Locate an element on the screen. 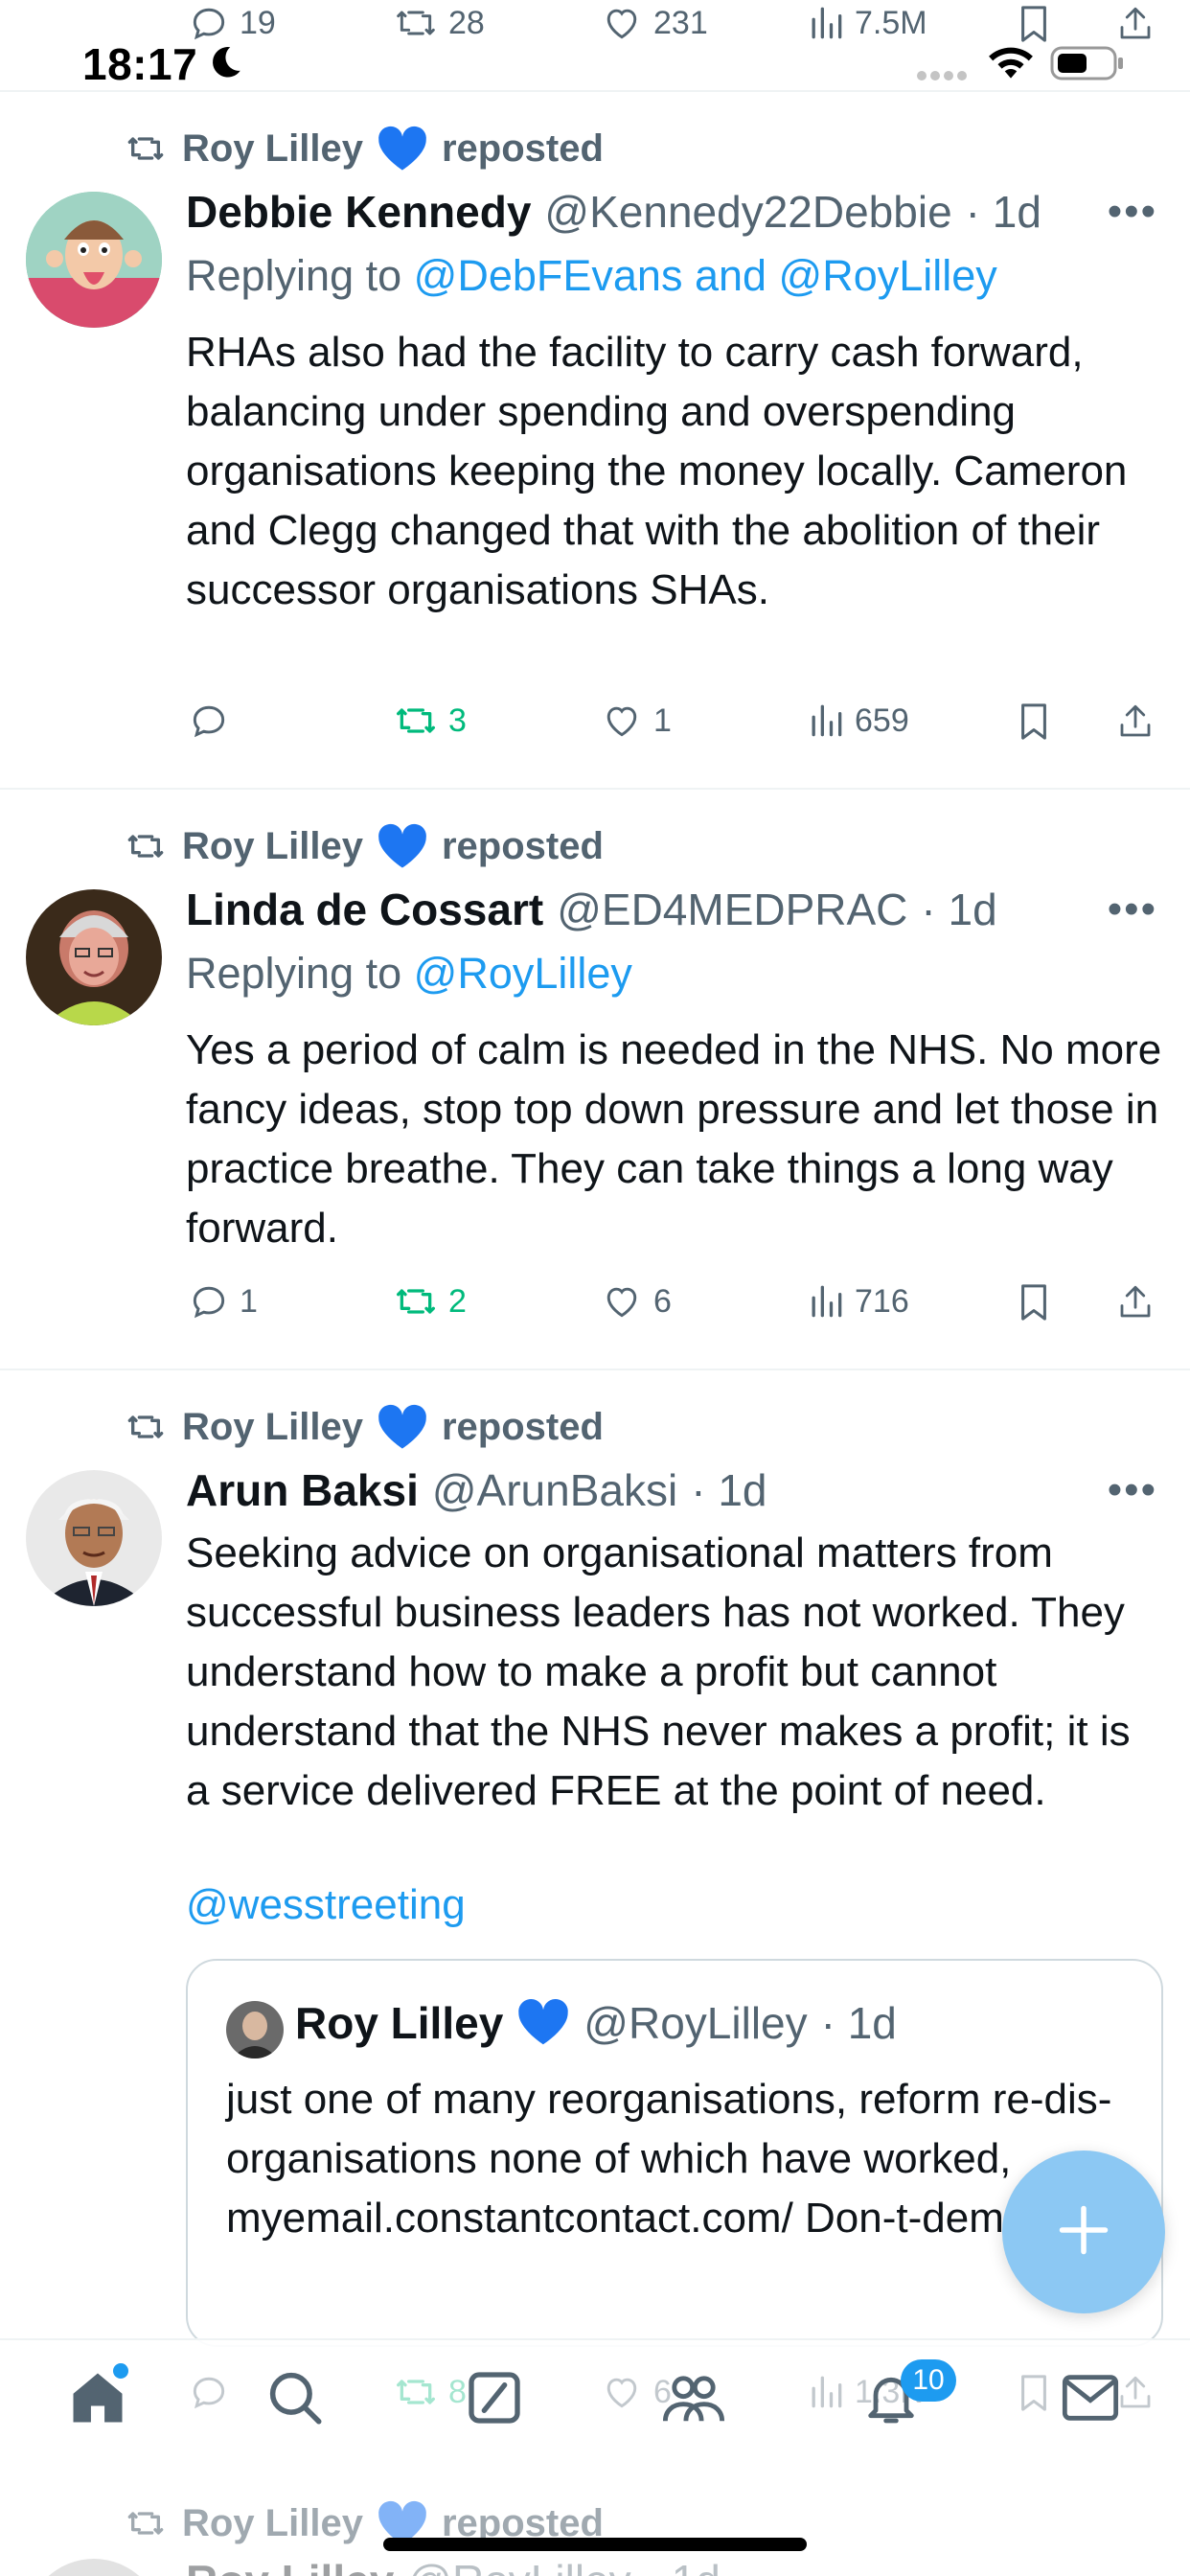 The width and height of the screenshot is (1190, 2576). repost-button: 3 is located at coordinates (430, 721).